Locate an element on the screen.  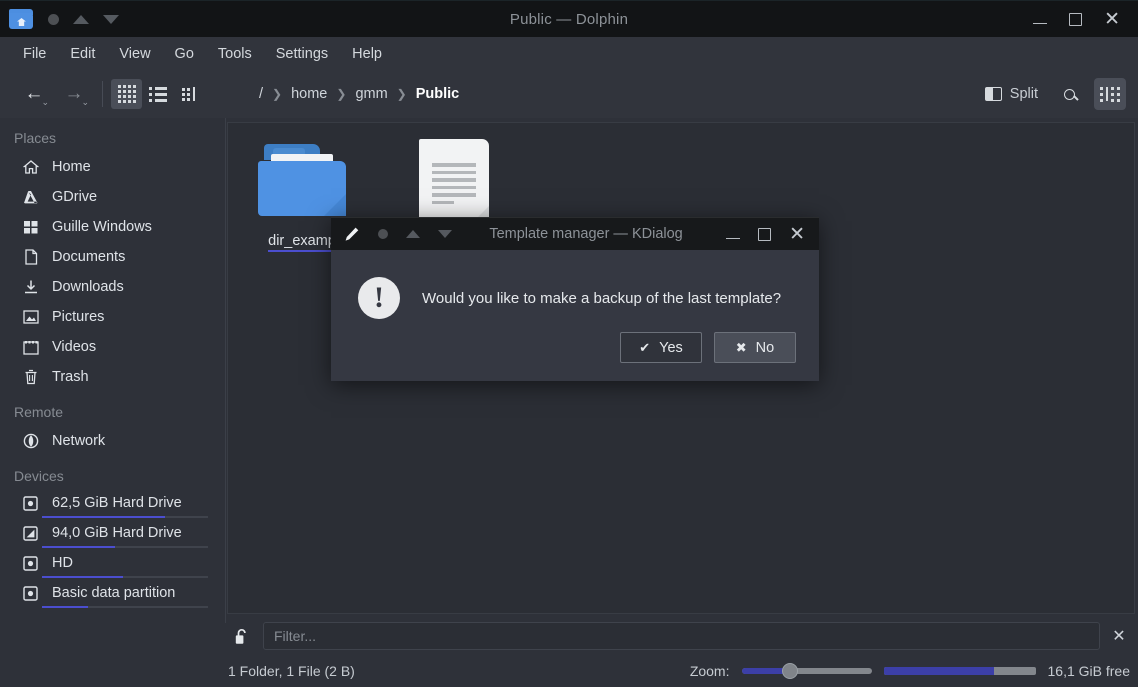
sidebar-label: Downloads is located at coordinates (88, 287).